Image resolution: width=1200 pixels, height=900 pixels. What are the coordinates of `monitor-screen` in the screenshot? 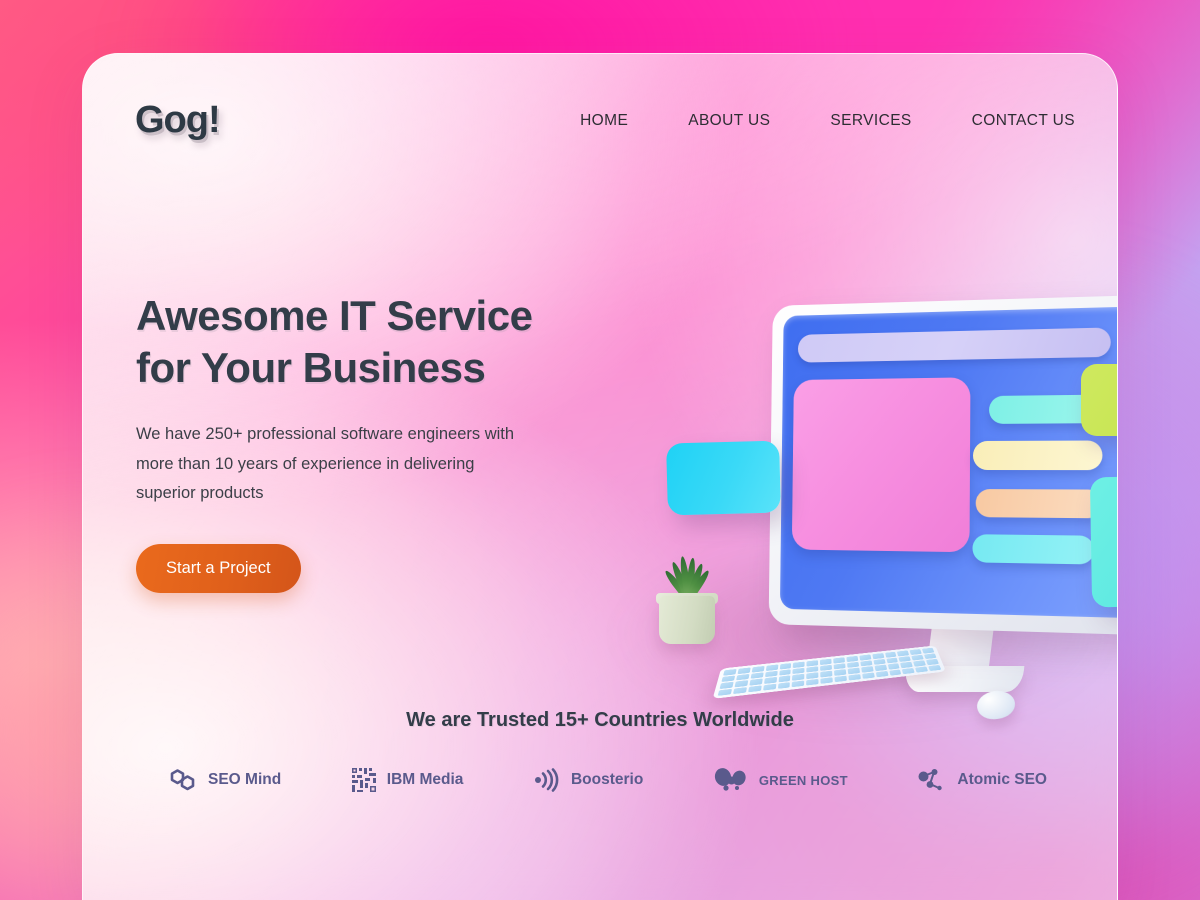 It's located at (948, 462).